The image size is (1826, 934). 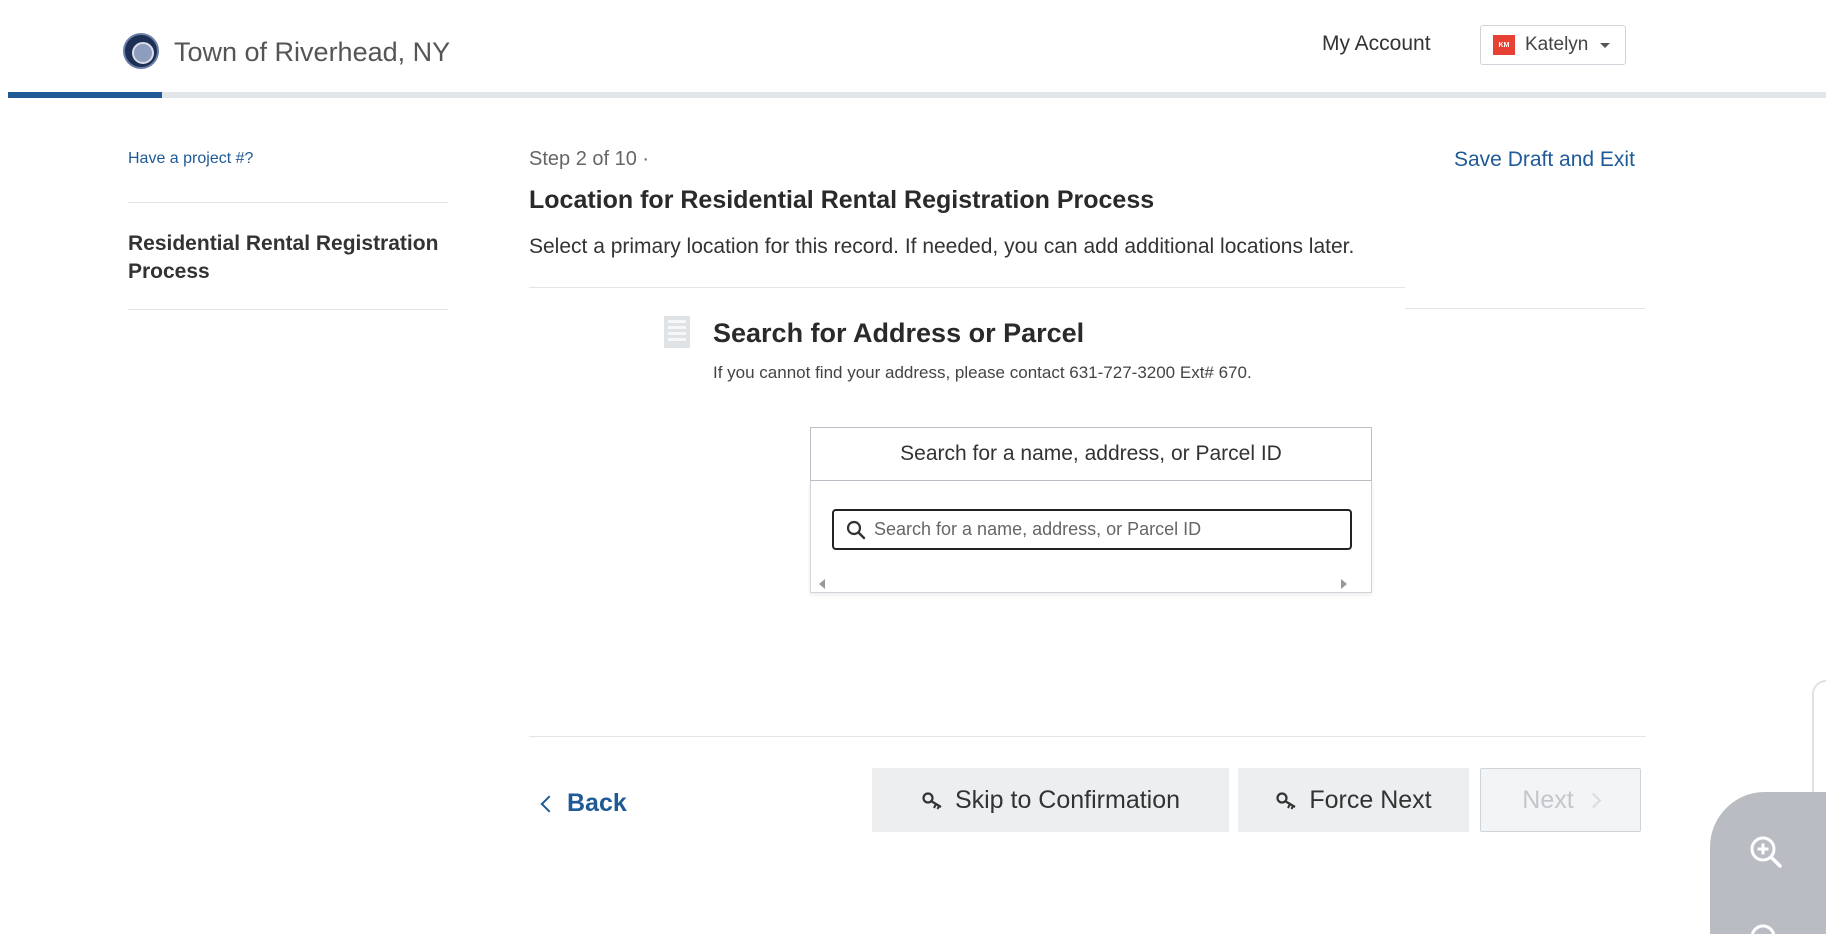 I want to click on search-select-trigger: Search for a name, address, or Parcel ID, so click(x=1091, y=454).